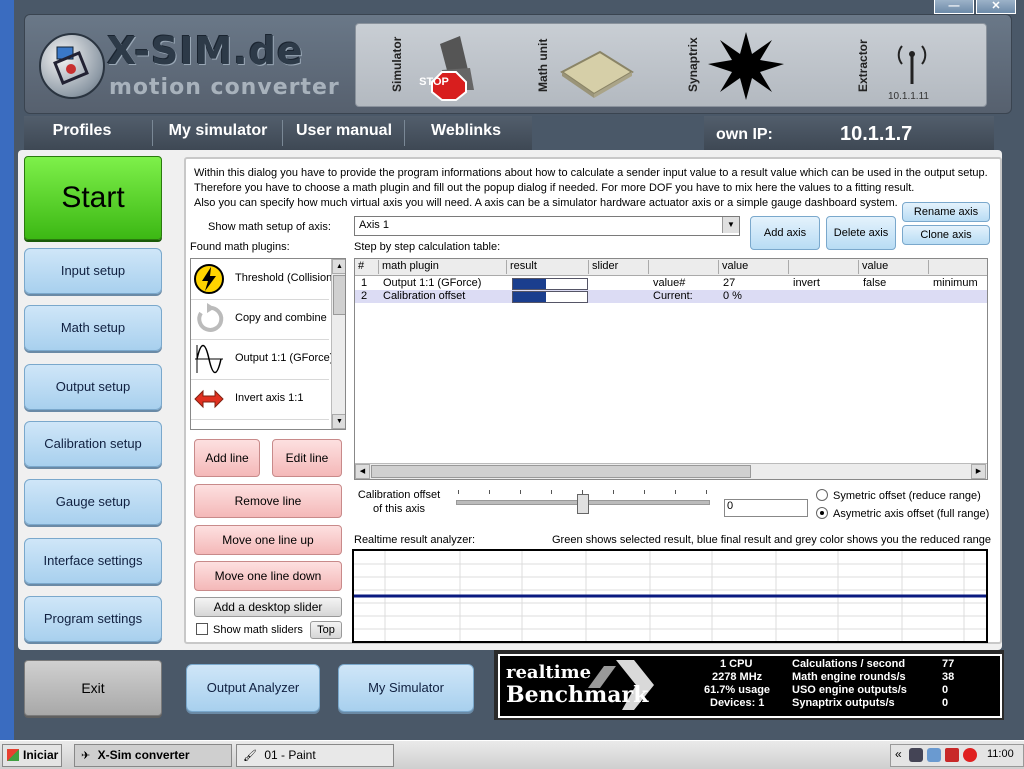 The width and height of the screenshot is (1024, 769). I want to click on nav-profiles: Profiles, so click(82, 131).